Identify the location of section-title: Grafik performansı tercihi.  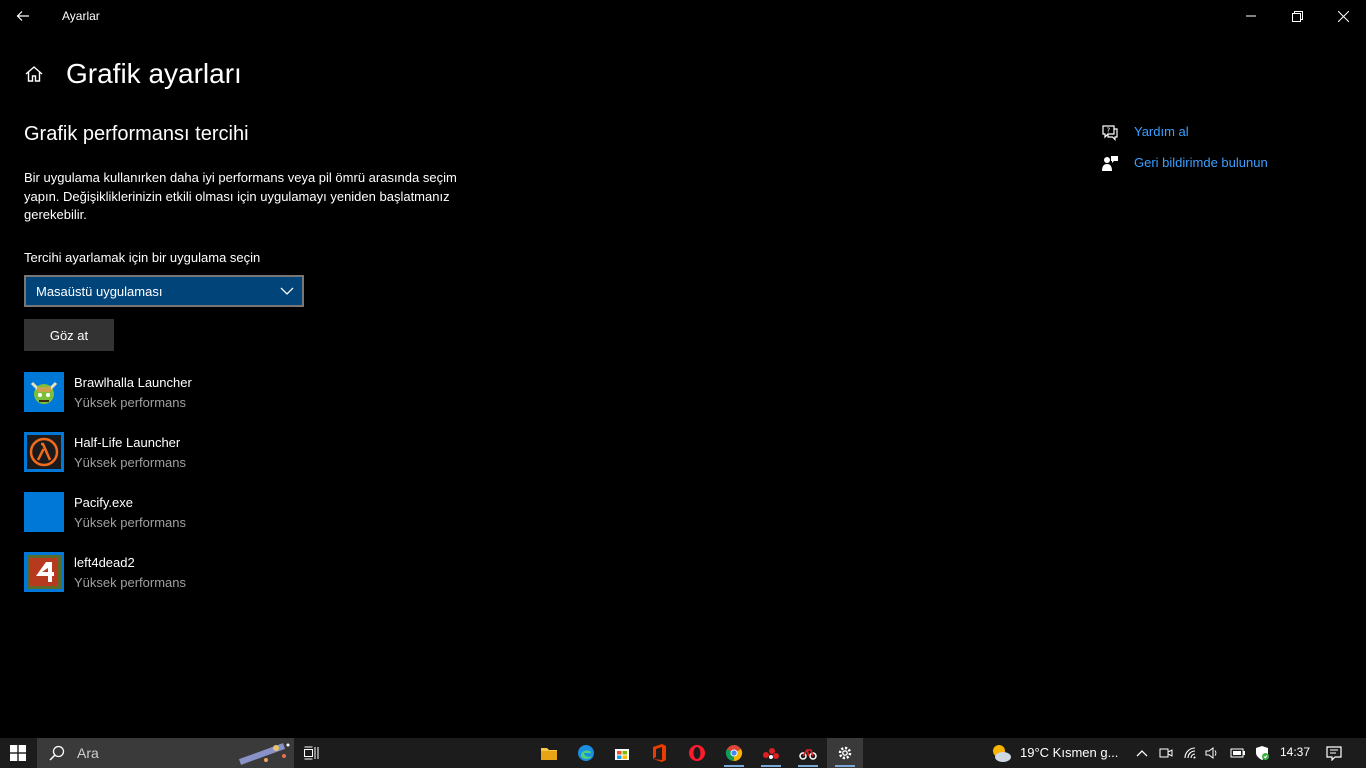
(136, 134).